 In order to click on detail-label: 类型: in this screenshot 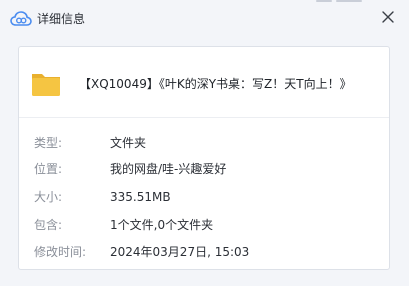, I will do `click(48, 143)`.